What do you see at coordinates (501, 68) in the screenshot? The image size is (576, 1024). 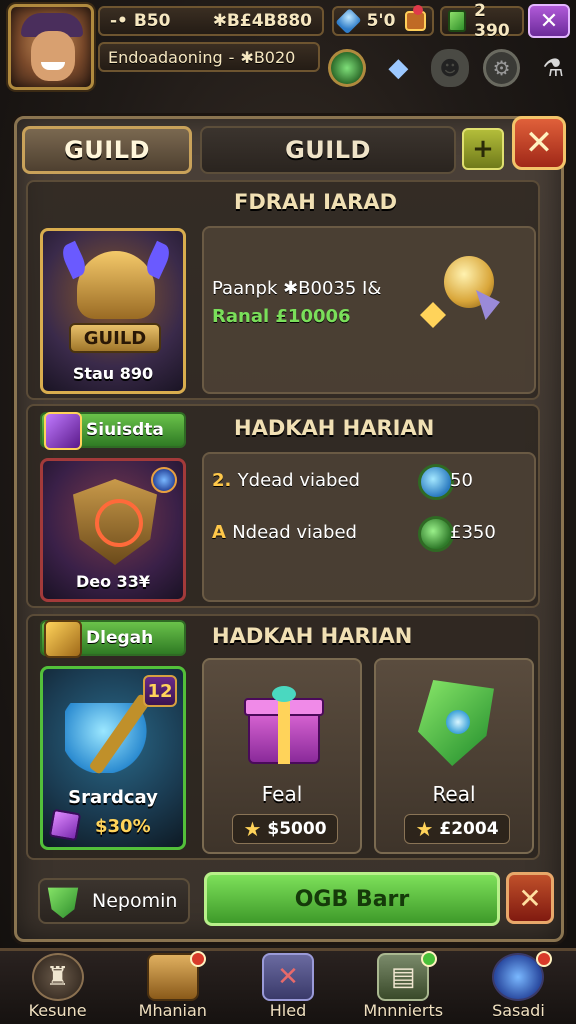 I see `gear-icon: ⚙` at bounding box center [501, 68].